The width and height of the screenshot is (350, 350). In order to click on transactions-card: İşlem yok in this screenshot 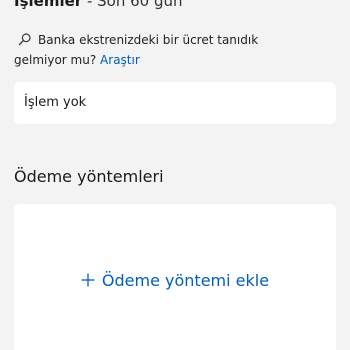, I will do `click(175, 103)`.